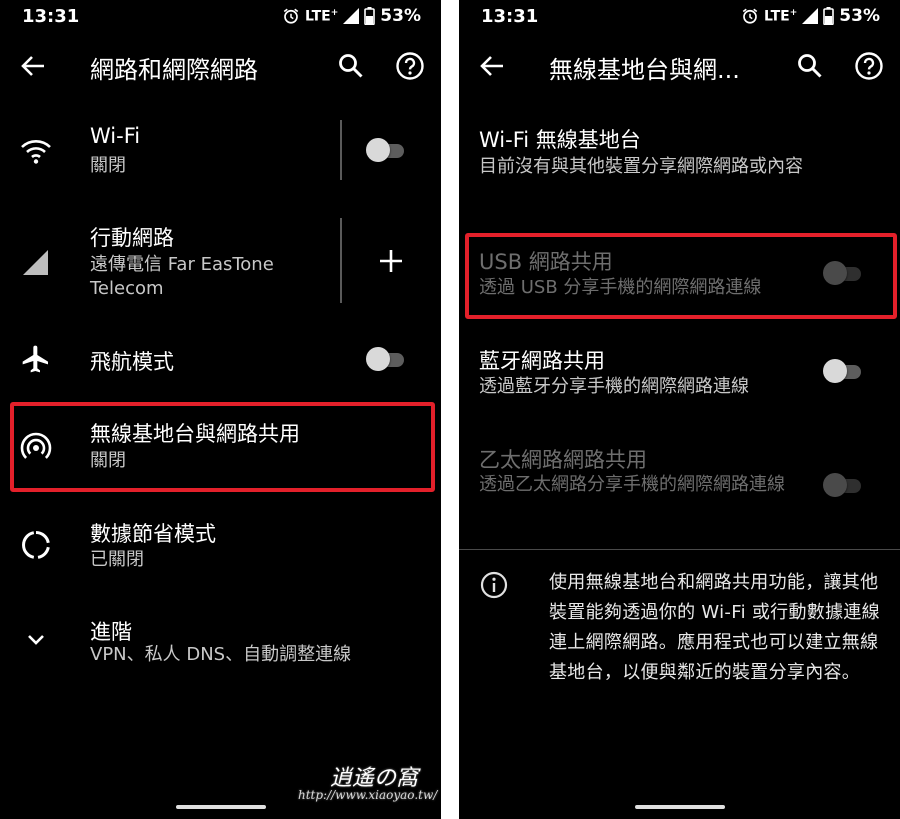 This screenshot has width=900, height=819. What do you see at coordinates (542, 361) in the screenshot?
I see `settings-item-title: 藍牙網路共用` at bounding box center [542, 361].